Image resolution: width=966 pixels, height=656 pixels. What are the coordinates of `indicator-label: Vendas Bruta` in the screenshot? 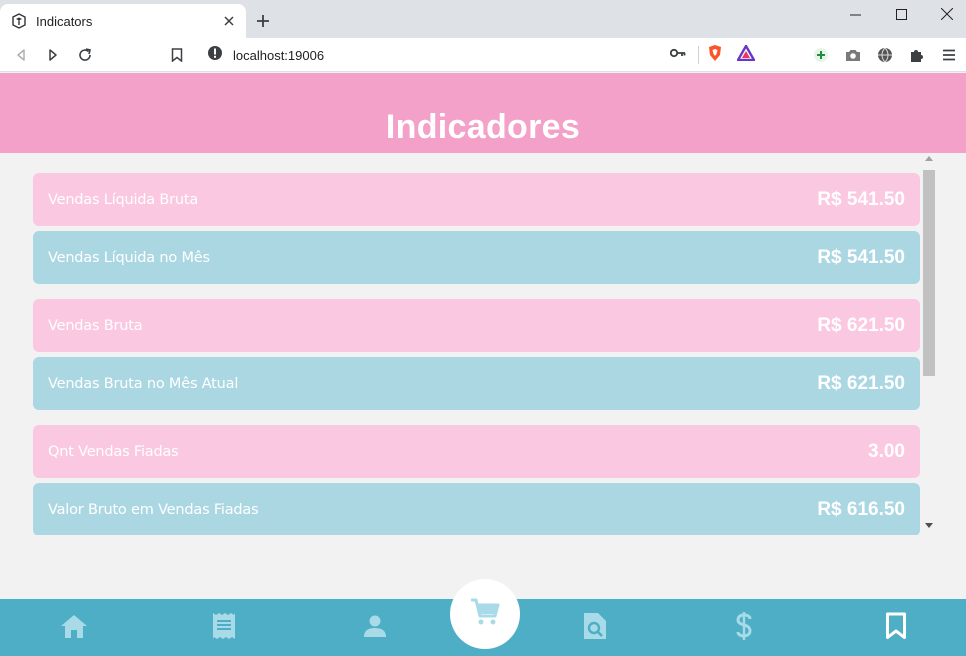 It's located at (95, 325).